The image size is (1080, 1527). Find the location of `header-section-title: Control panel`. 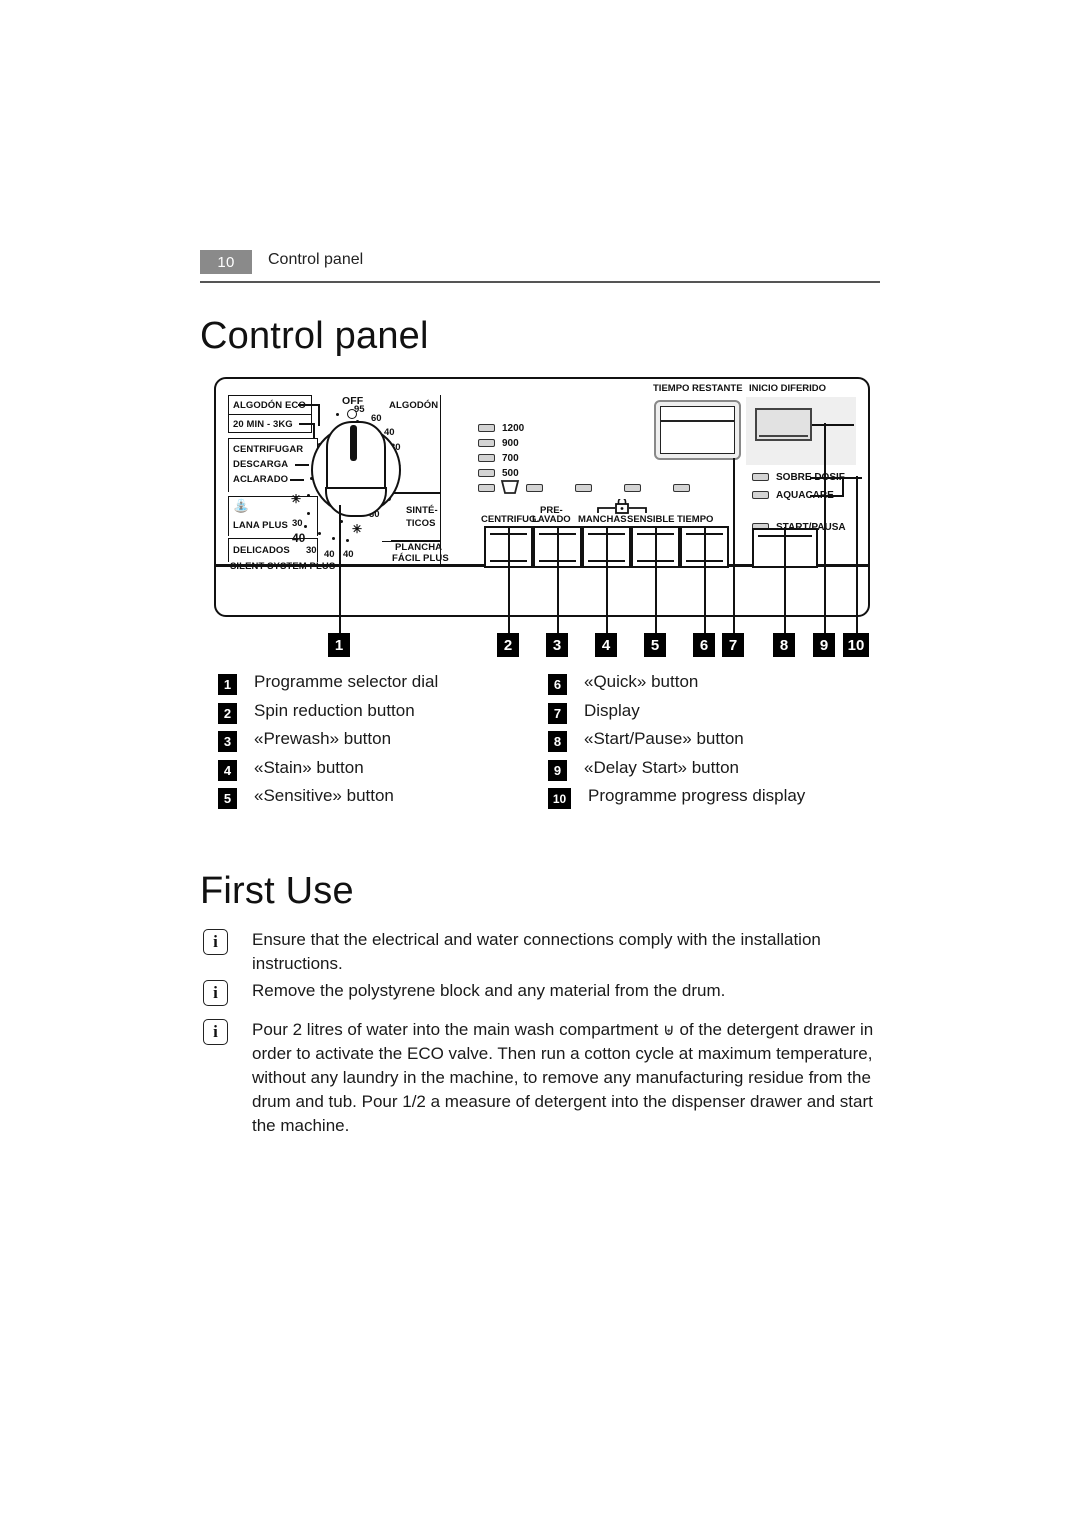

header-section-title: Control panel is located at coordinates (316, 259).